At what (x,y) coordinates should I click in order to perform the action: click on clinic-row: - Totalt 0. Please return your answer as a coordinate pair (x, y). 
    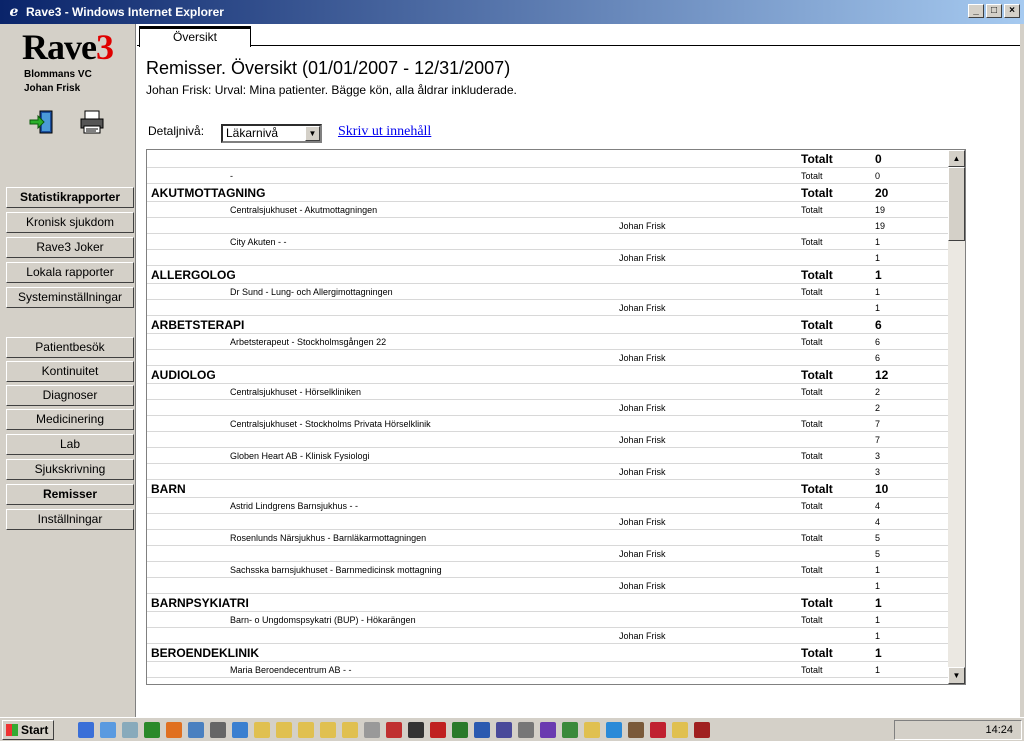
    Looking at the image, I should click on (548, 176).